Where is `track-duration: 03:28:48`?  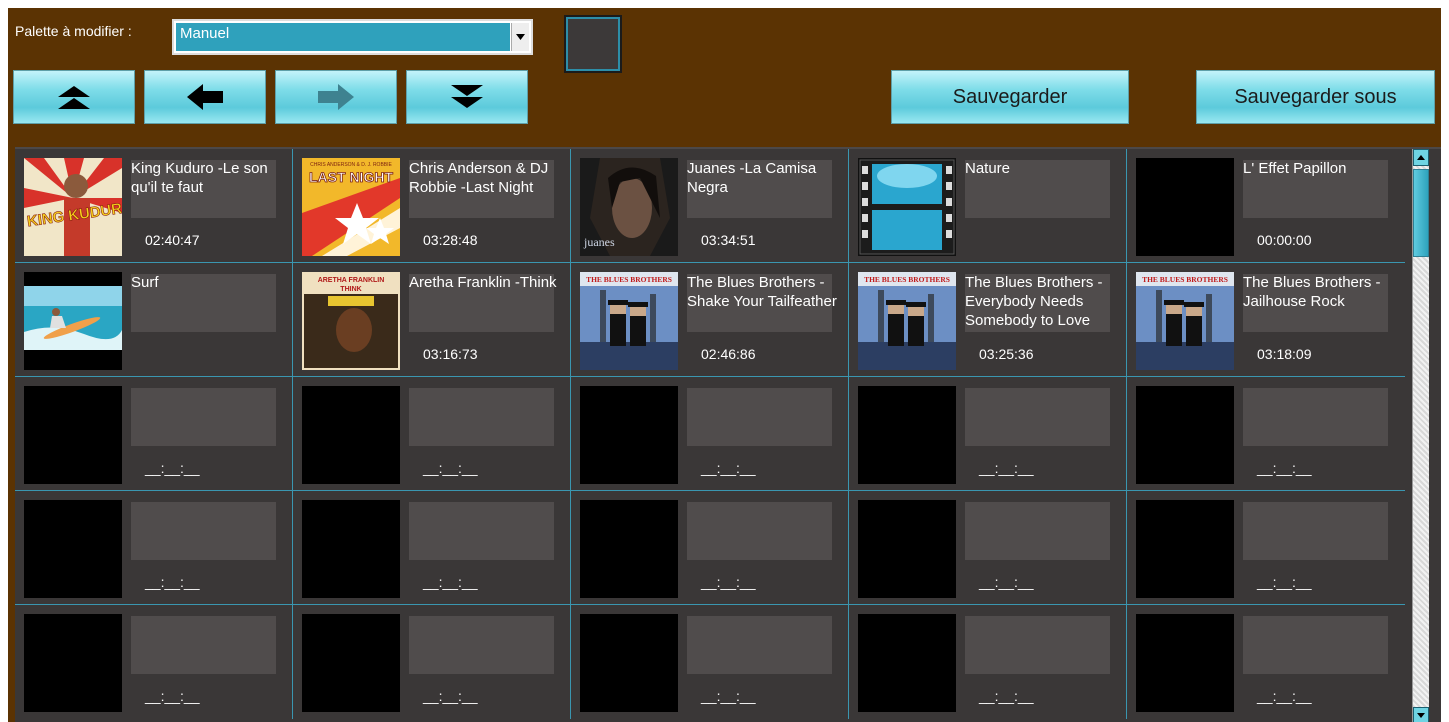
track-duration: 03:28:48 is located at coordinates (450, 240).